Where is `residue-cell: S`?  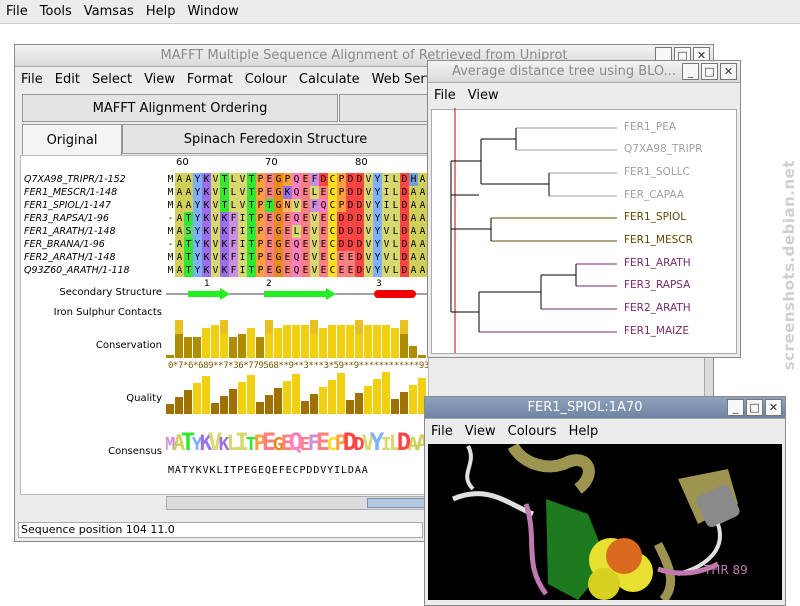 residue-cell: S is located at coordinates (188, 231).